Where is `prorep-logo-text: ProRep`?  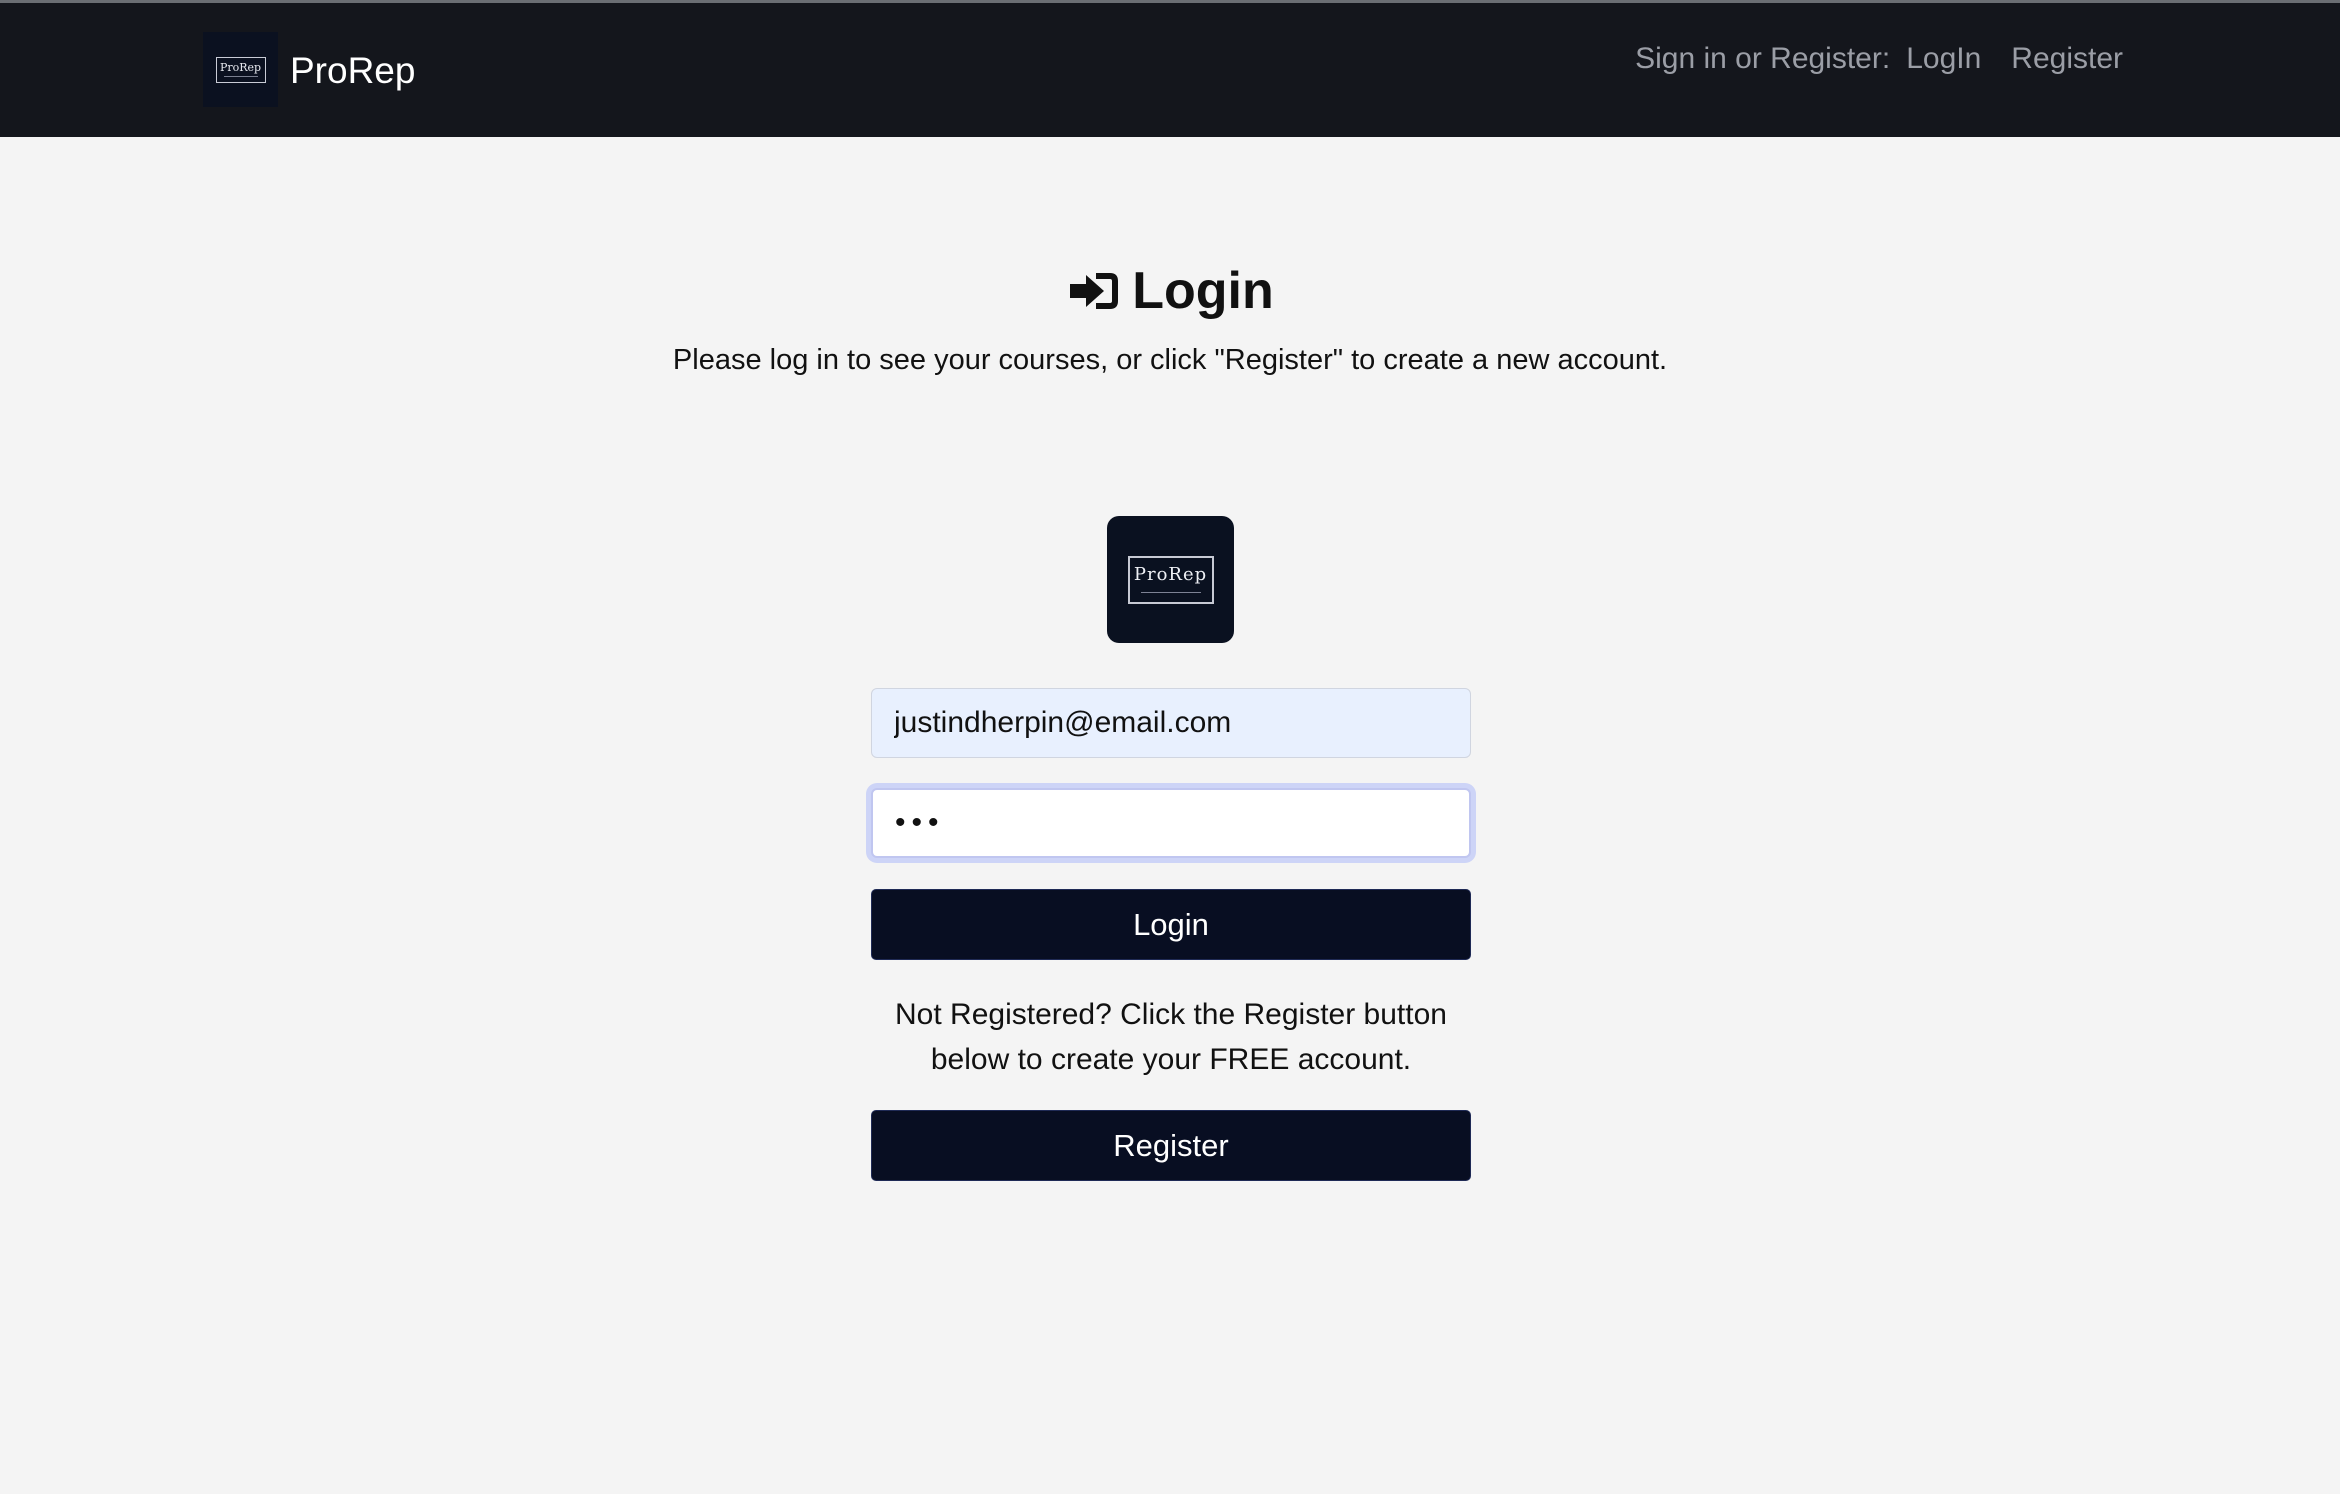
prorep-logo-text: ProRep is located at coordinates (1170, 574).